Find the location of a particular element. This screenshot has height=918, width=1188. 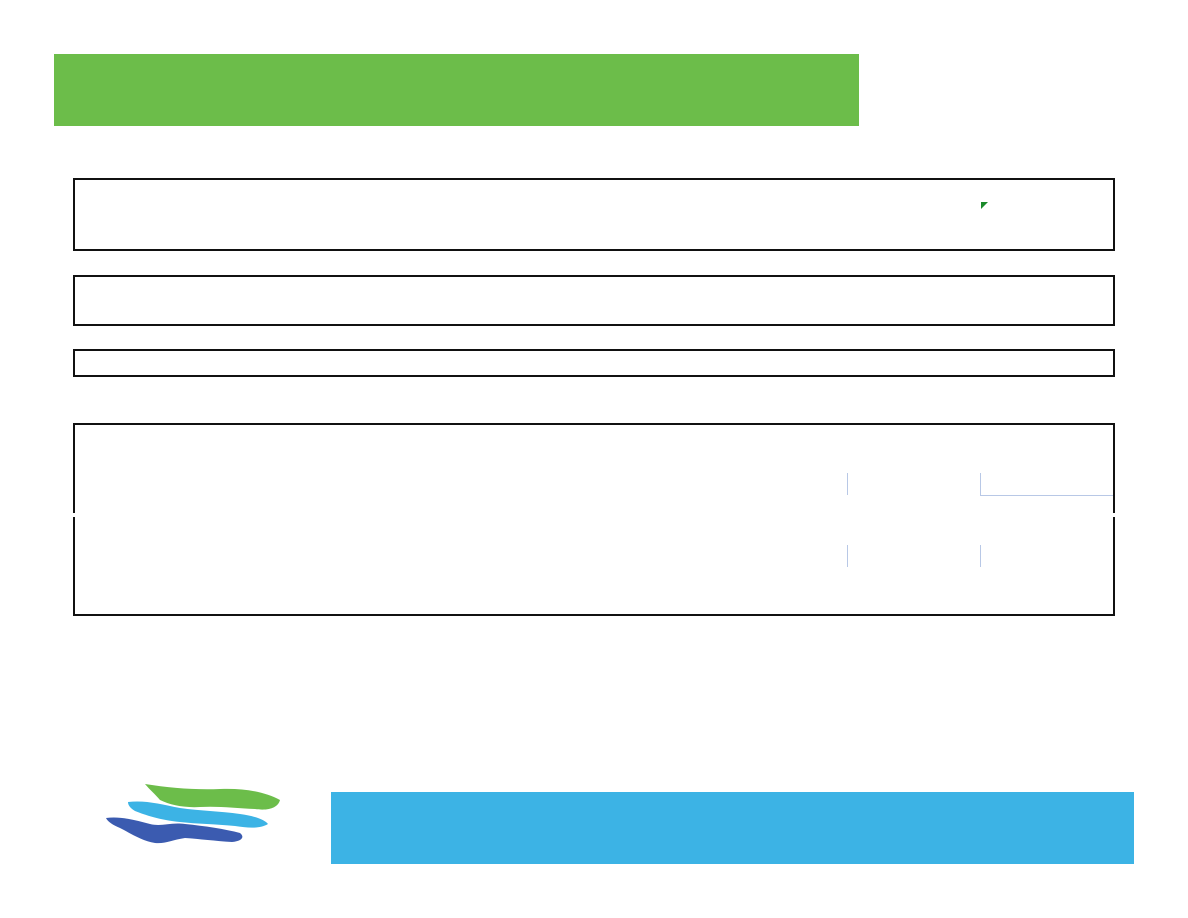

comment-marker-icon is located at coordinates (984, 205).